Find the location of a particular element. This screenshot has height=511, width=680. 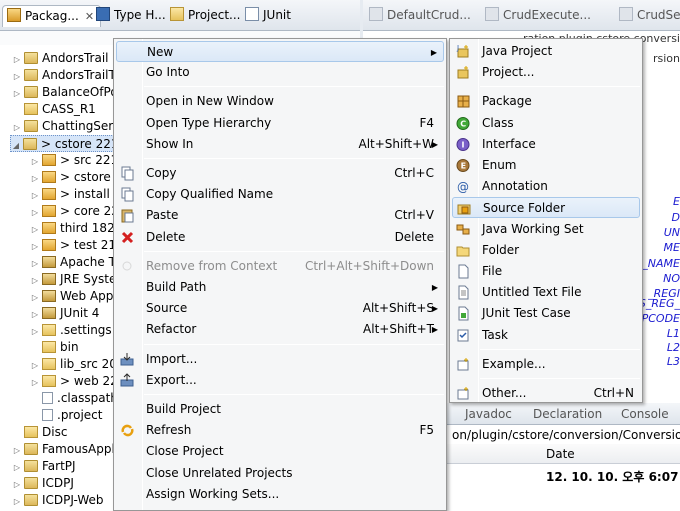

menu-item-delete: Delete Delete is located at coordinates (280, 237).